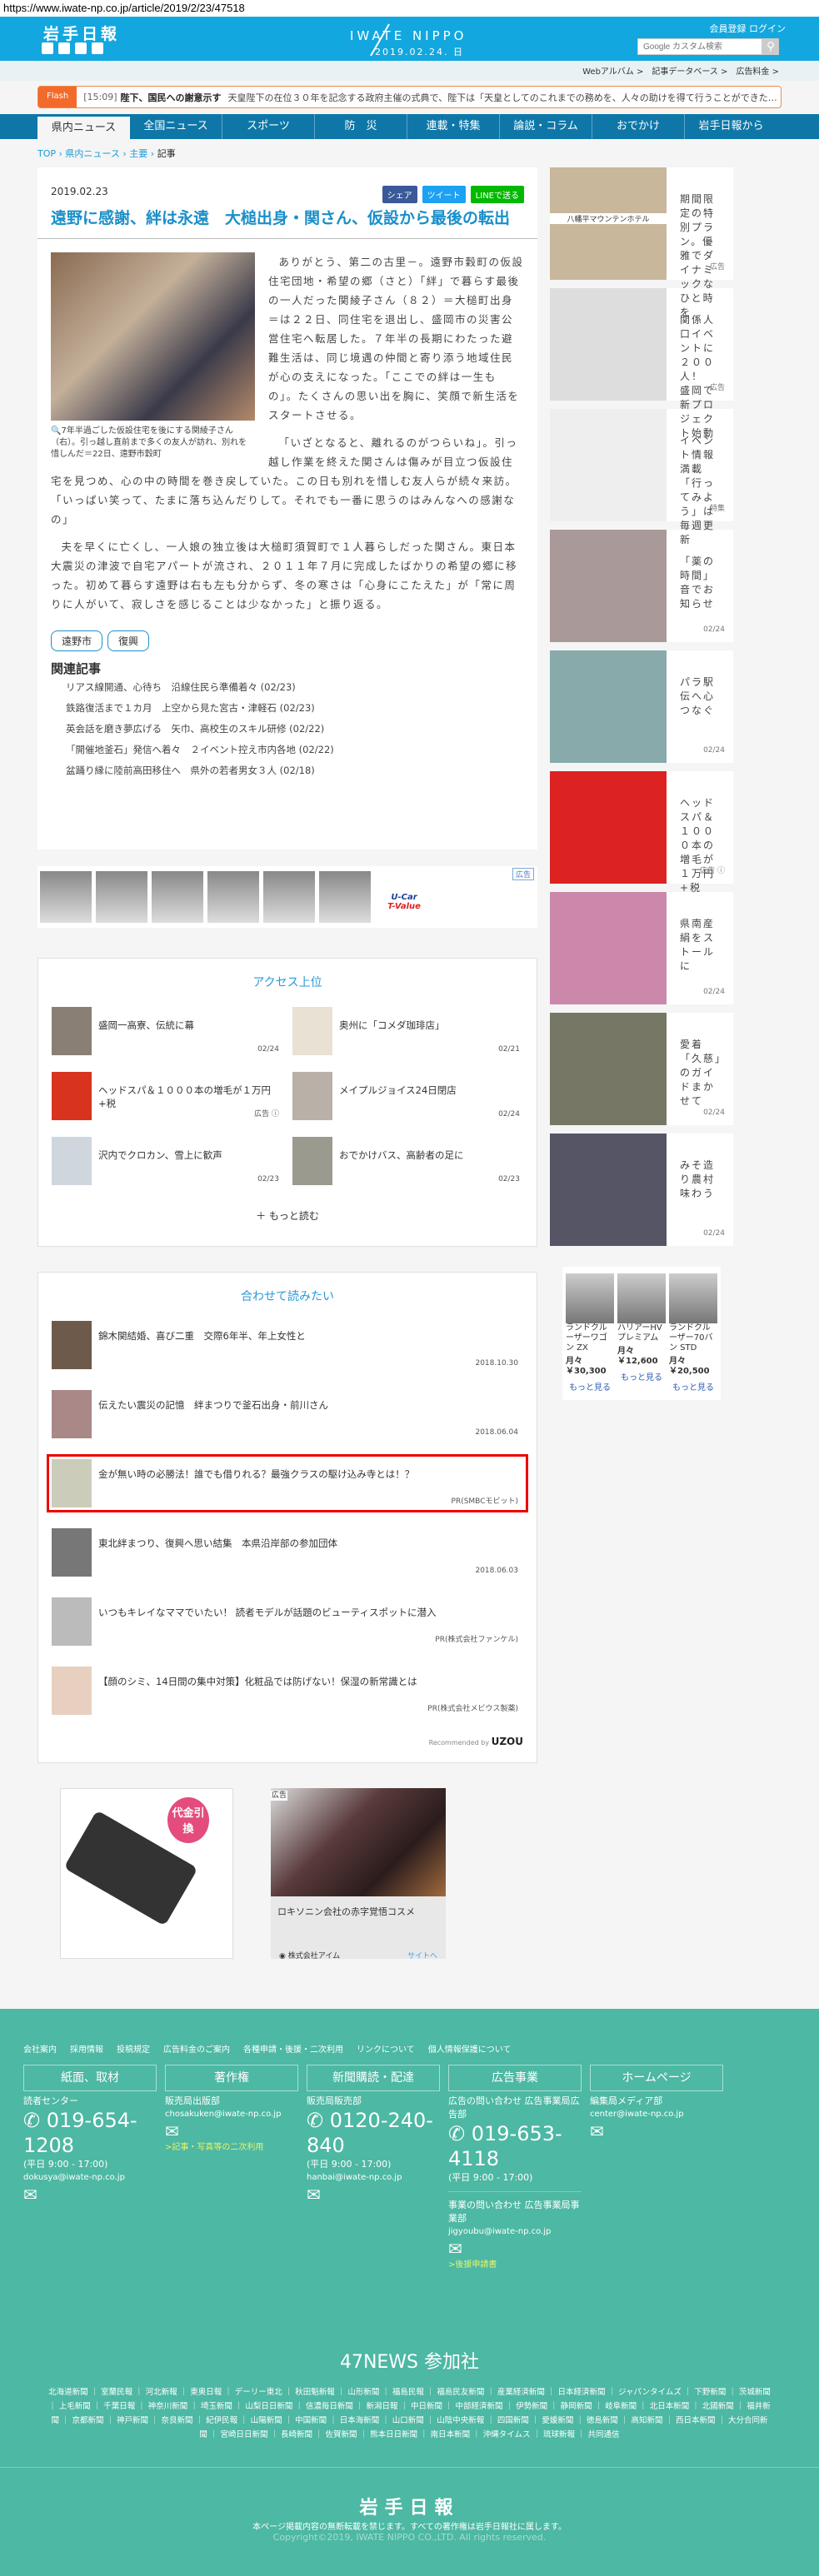 This screenshot has width=819, height=2576. I want to click on line-share-button: LINEで送る, so click(497, 194).